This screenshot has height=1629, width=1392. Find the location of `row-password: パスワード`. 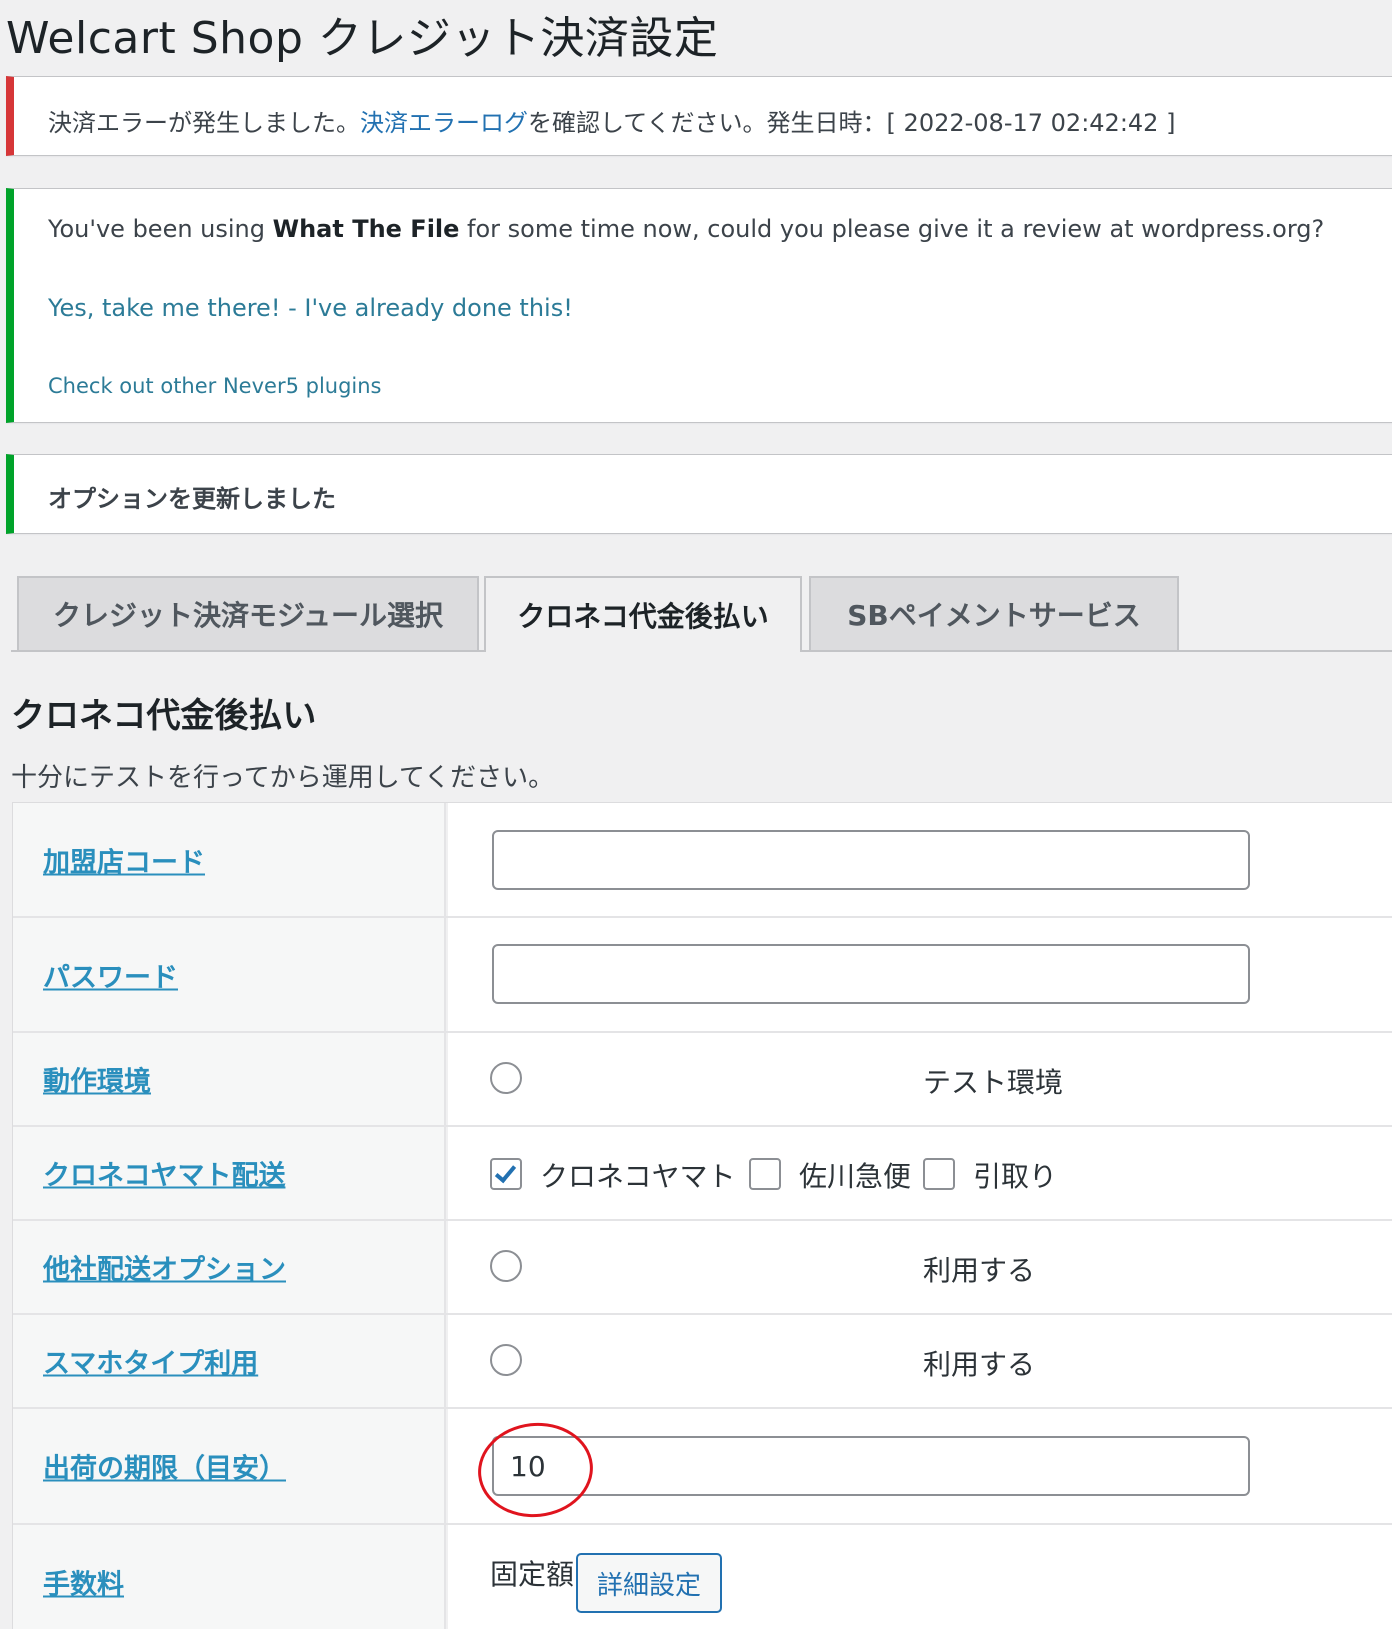

row-password: パスワード is located at coordinates (702, 975).